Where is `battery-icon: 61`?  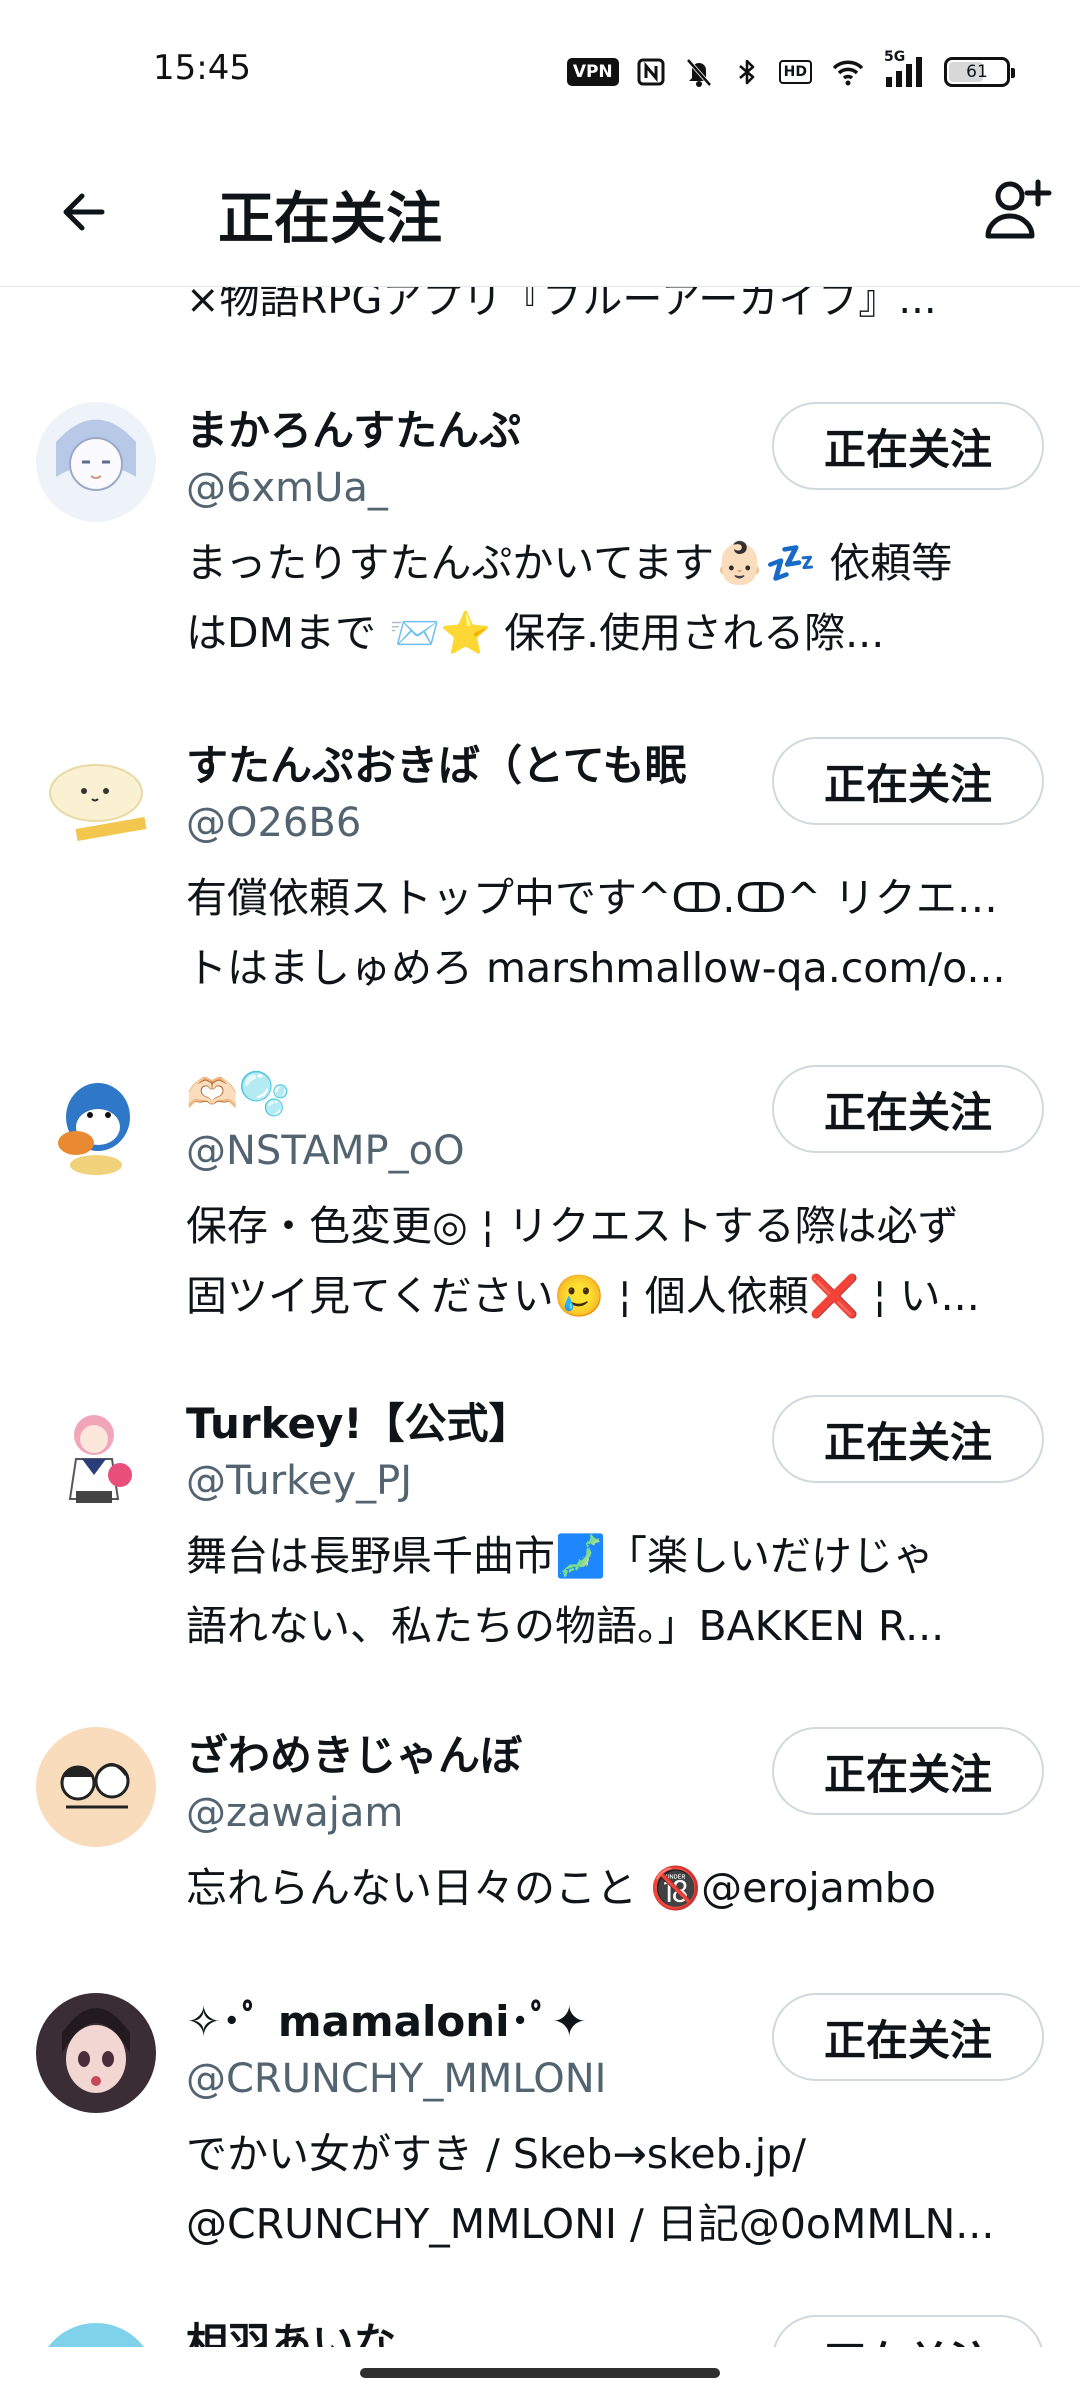 battery-icon: 61 is located at coordinates (979, 72).